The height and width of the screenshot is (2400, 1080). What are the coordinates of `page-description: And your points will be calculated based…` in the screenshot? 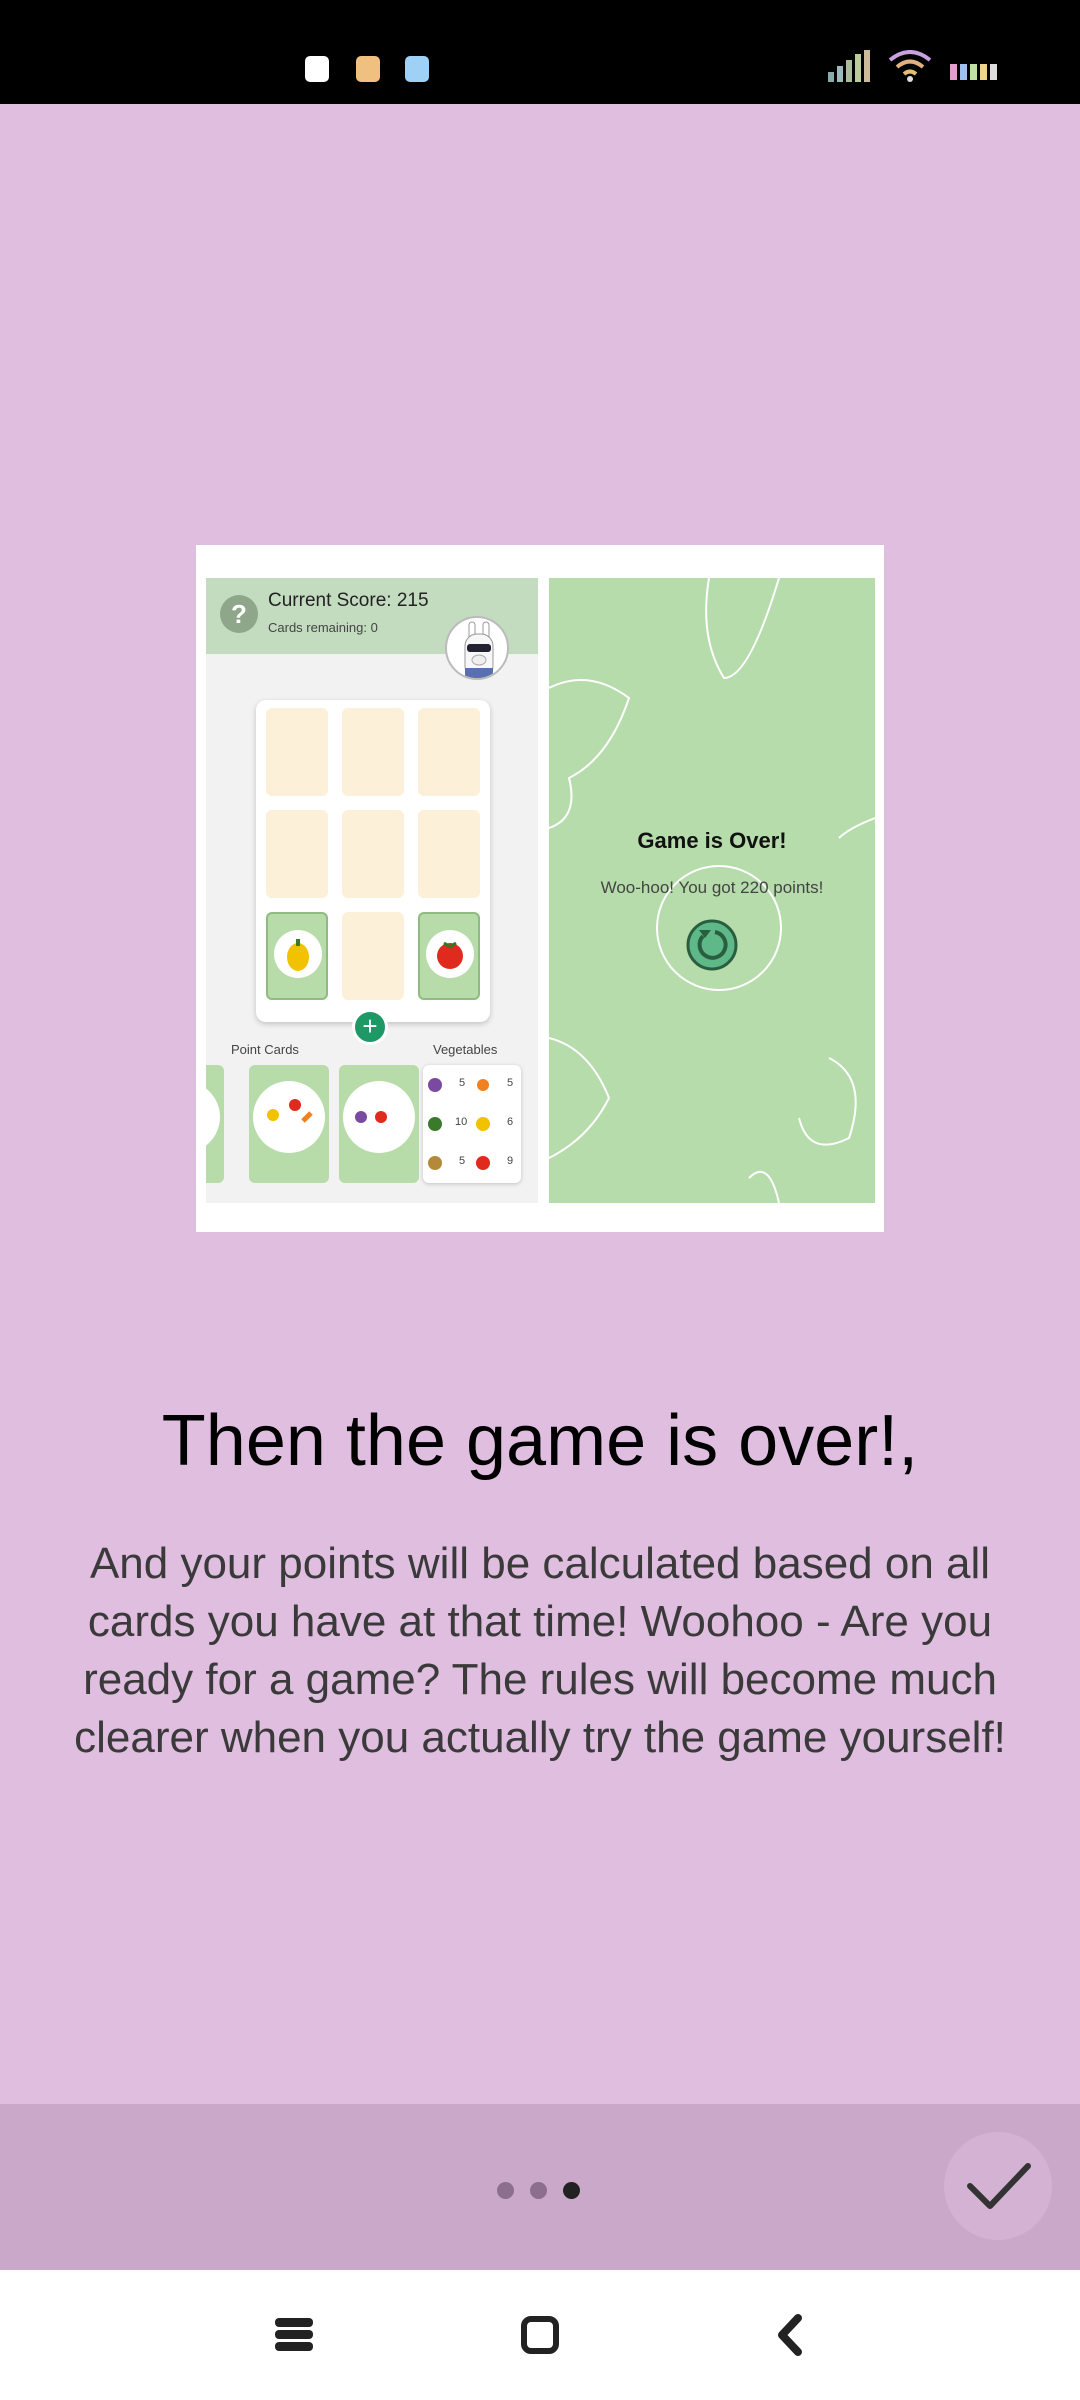 It's located at (540, 1650).